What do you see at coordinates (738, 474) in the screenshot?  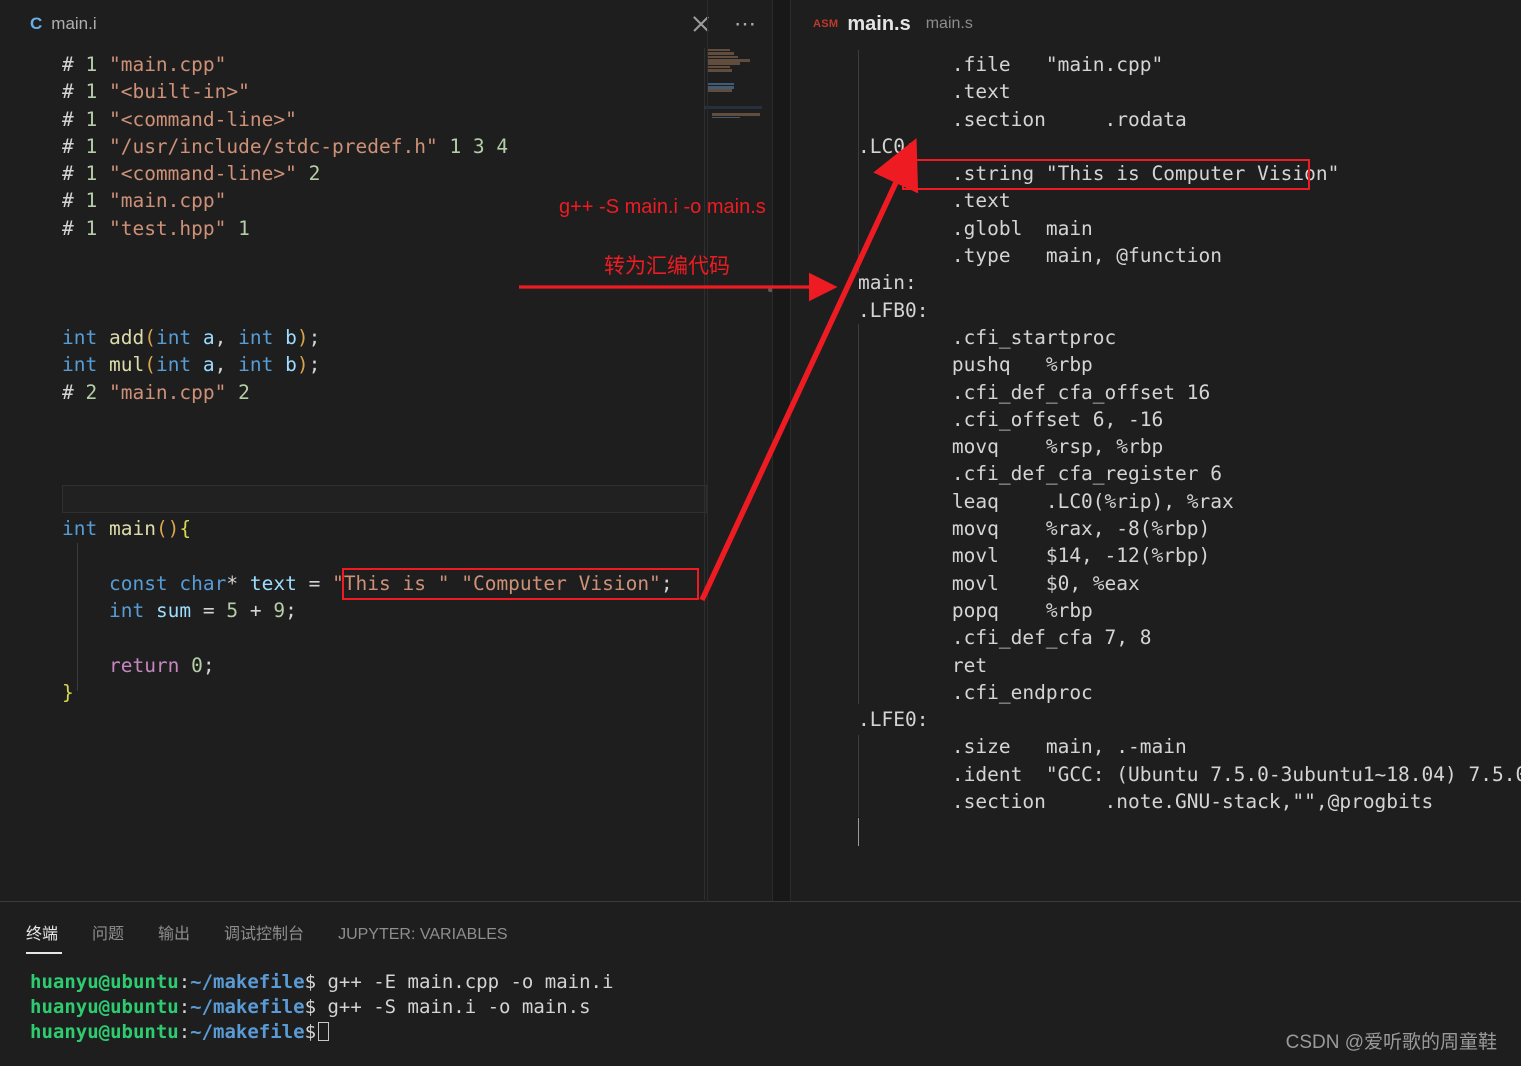 I see `minimap-slider` at bounding box center [738, 474].